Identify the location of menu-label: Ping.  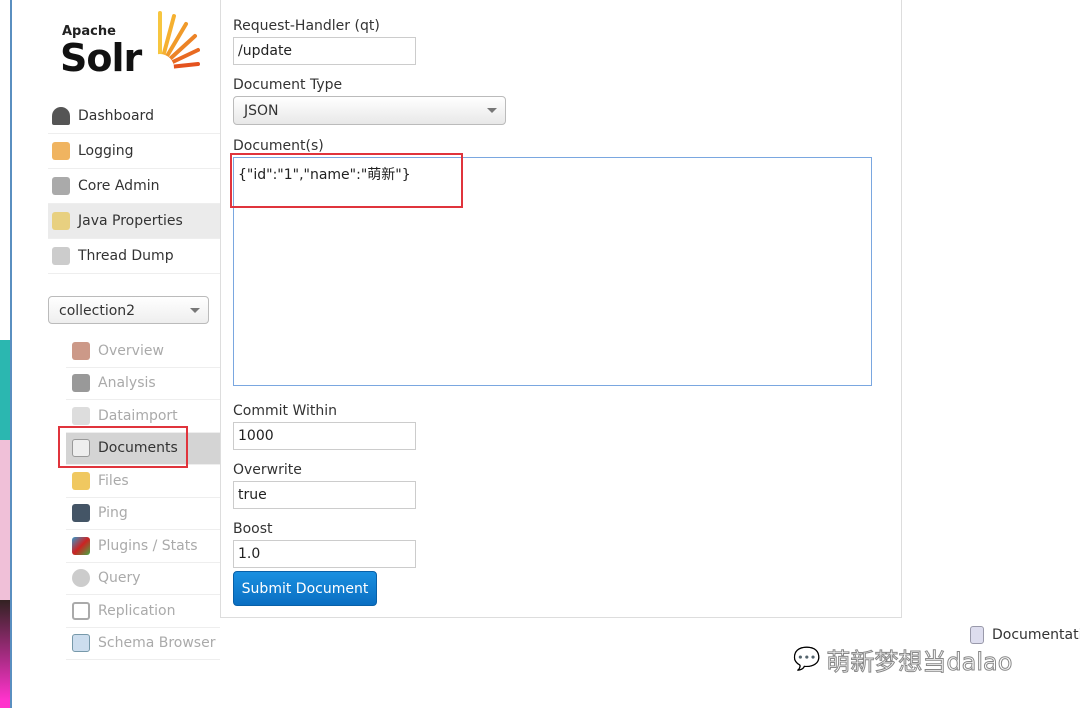
(113, 513).